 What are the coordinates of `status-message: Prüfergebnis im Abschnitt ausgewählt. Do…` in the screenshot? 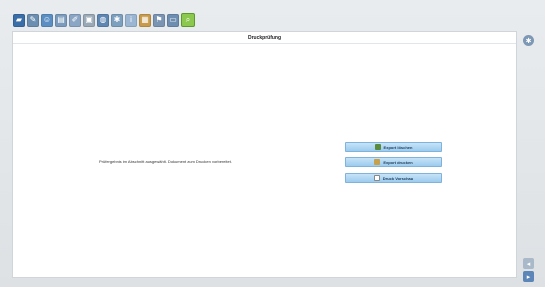 It's located at (165, 161).